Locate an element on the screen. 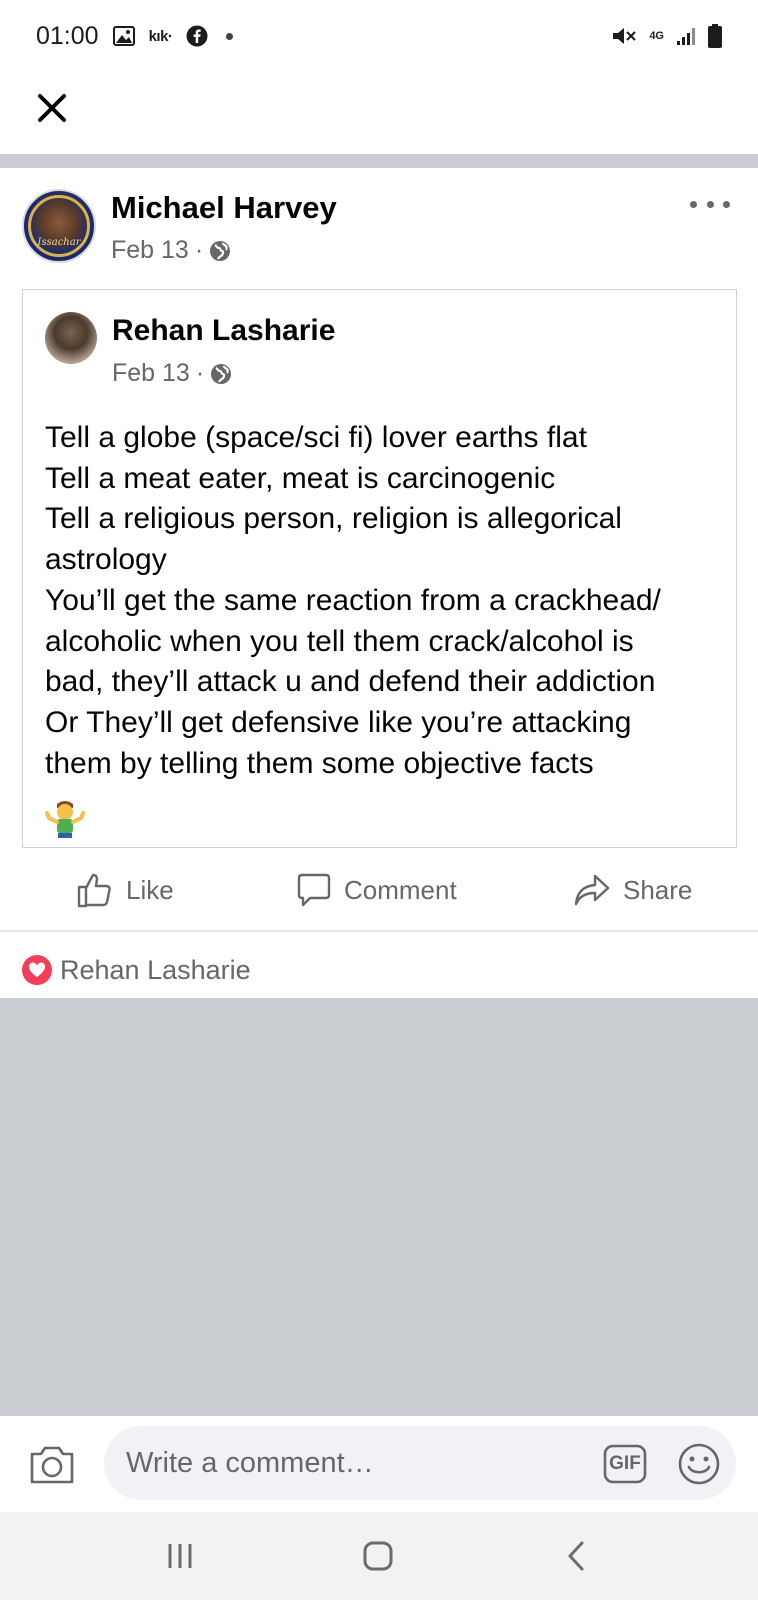 Image resolution: width=758 pixels, height=1600 pixels. camera-icon is located at coordinates (52, 1465).